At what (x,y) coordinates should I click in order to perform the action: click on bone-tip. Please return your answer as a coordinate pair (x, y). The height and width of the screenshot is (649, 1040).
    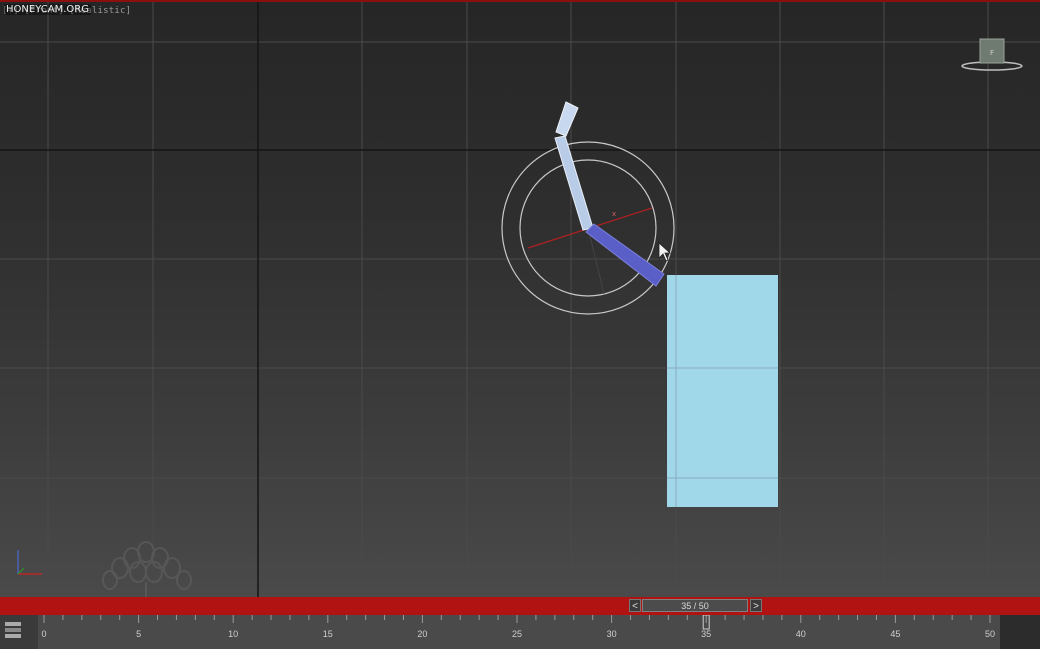
    Looking at the image, I should click on (567, 119).